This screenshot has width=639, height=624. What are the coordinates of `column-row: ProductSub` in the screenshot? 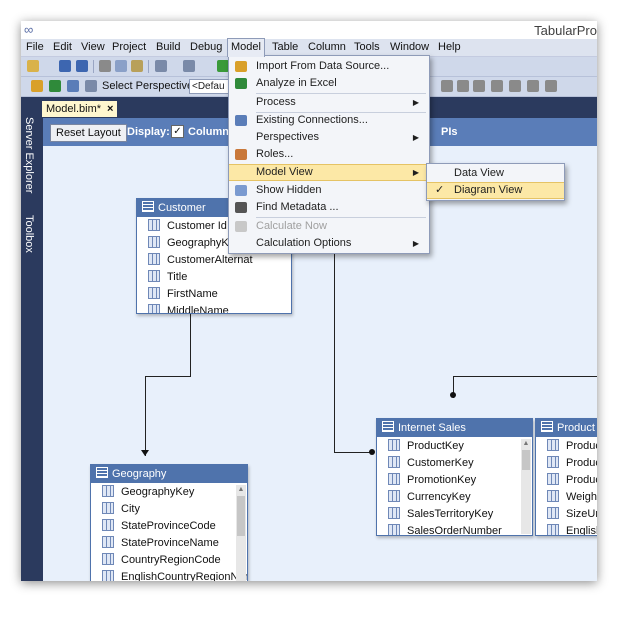 It's located at (566, 480).